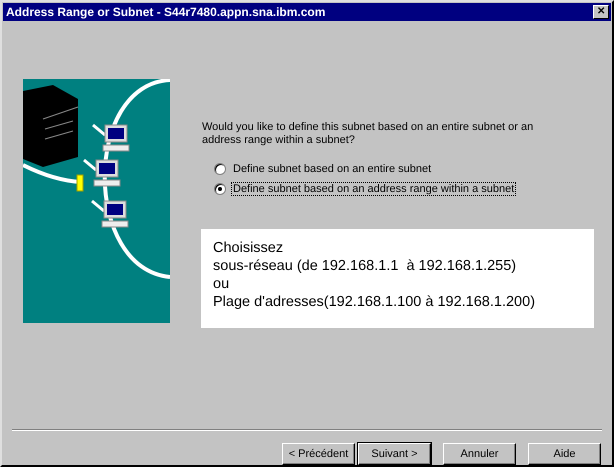 The width and height of the screenshot is (614, 467). What do you see at coordinates (479, 454) in the screenshot?
I see `dialog-button: Annuler` at bounding box center [479, 454].